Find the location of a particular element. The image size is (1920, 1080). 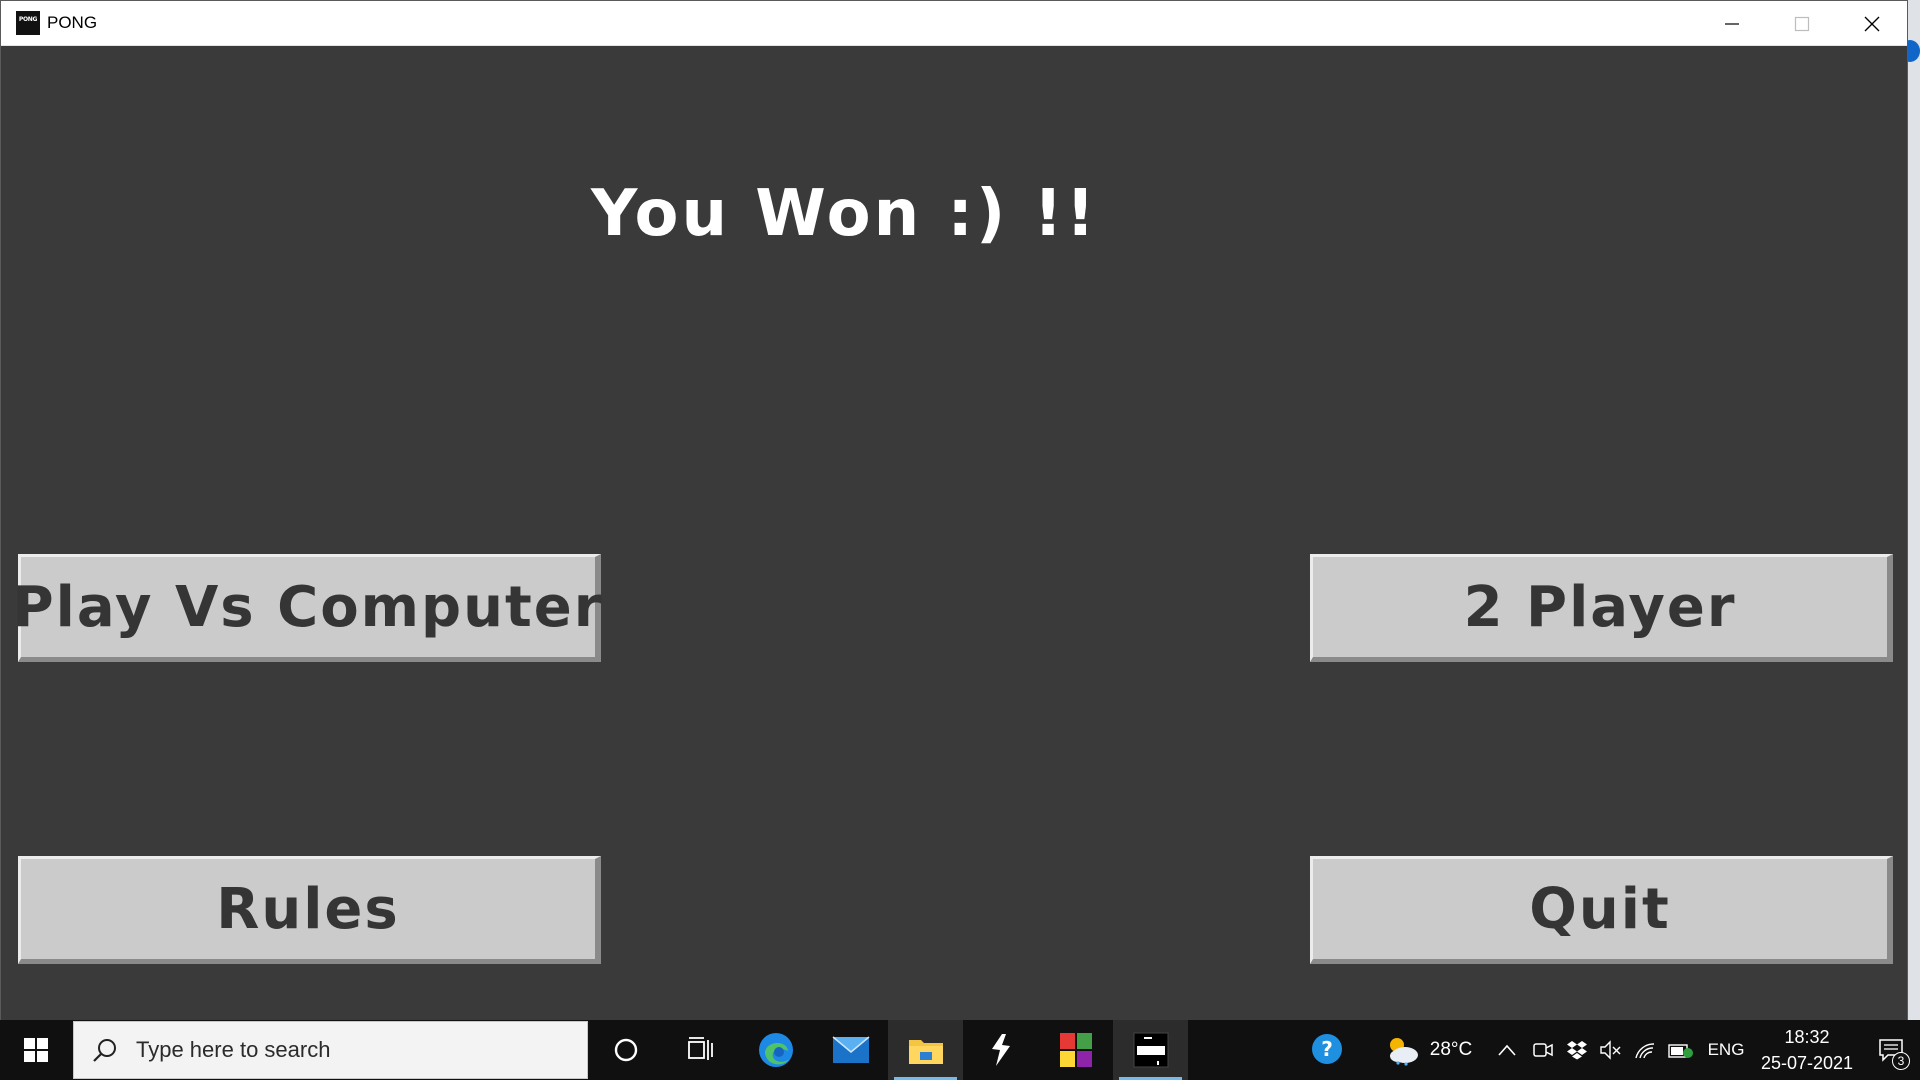

dropbox-icon is located at coordinates (1577, 1050).